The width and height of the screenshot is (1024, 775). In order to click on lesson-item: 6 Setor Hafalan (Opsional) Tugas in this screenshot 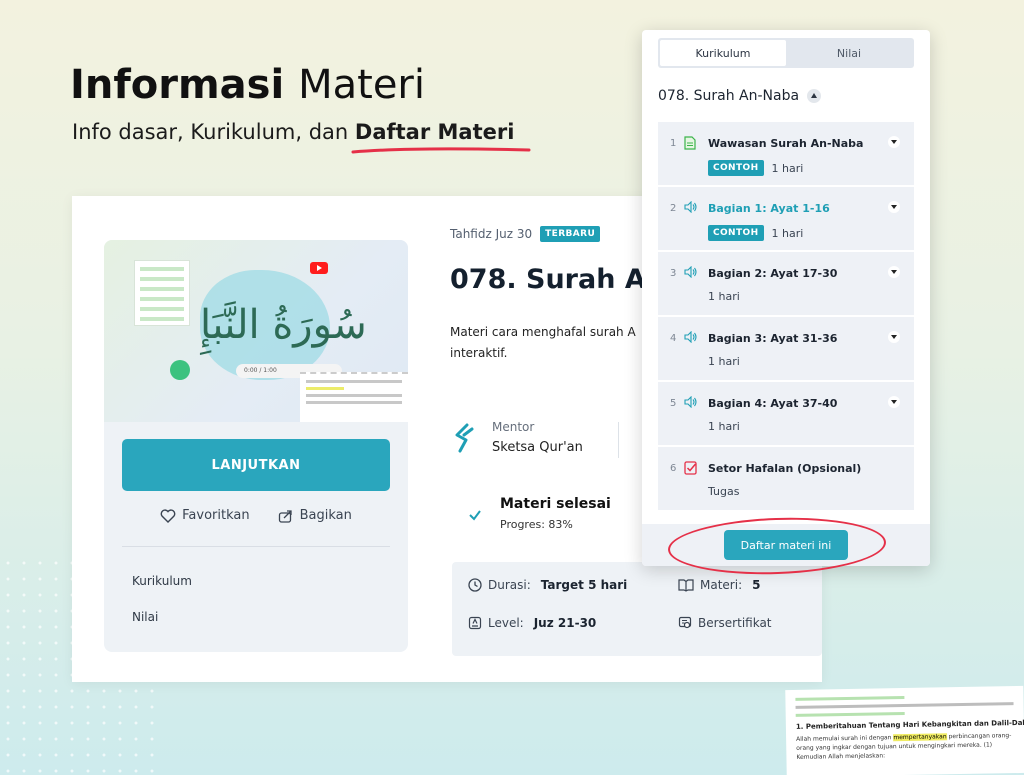, I will do `click(786, 479)`.